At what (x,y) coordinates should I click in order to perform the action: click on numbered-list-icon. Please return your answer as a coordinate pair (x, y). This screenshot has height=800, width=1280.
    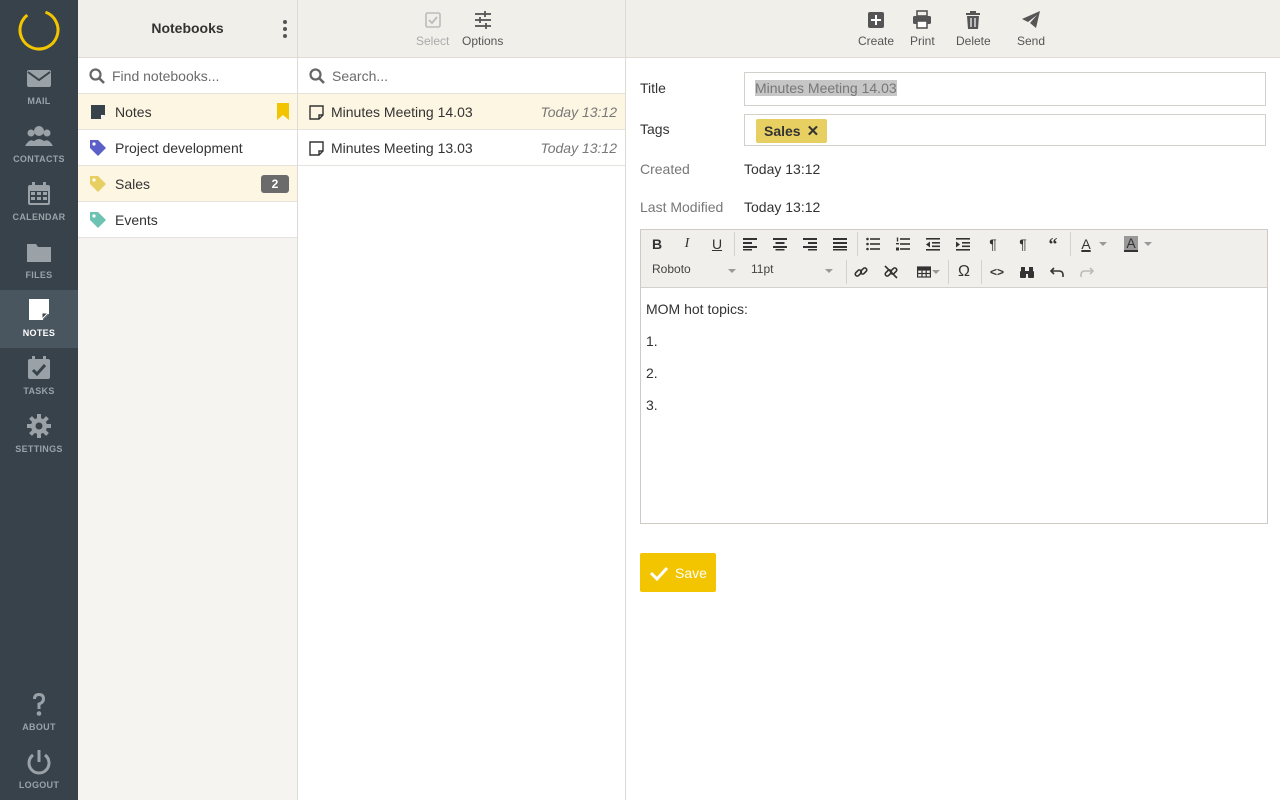
    Looking at the image, I should click on (903, 244).